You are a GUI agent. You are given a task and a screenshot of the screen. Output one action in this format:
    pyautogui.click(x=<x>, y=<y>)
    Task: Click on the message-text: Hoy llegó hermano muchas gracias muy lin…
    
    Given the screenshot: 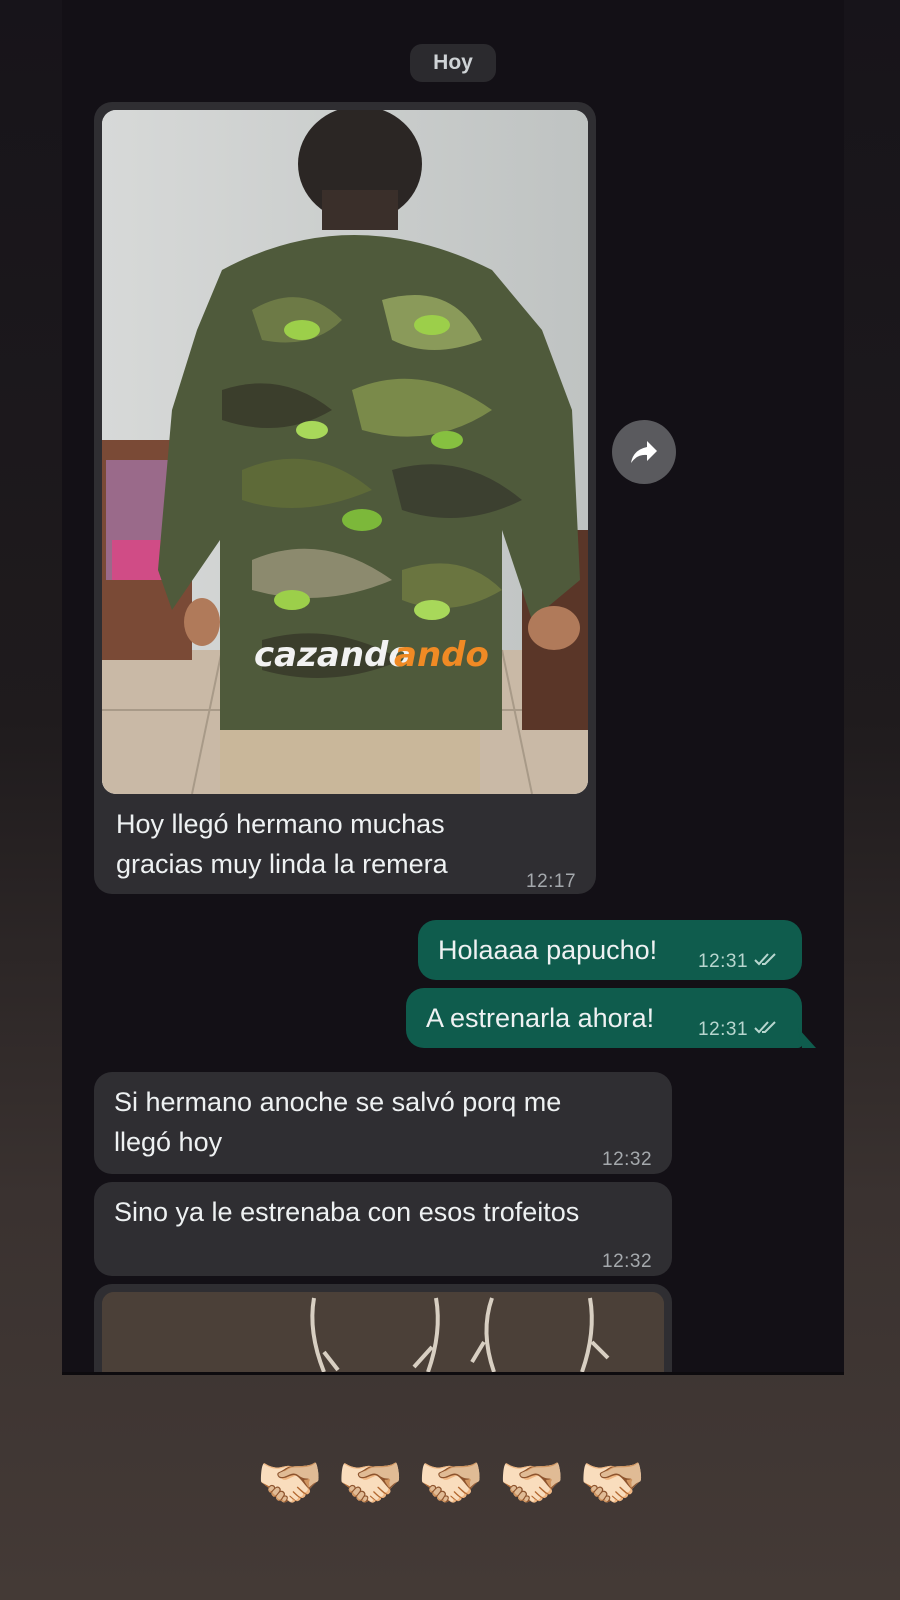 What is the action you would take?
    pyautogui.click(x=282, y=844)
    